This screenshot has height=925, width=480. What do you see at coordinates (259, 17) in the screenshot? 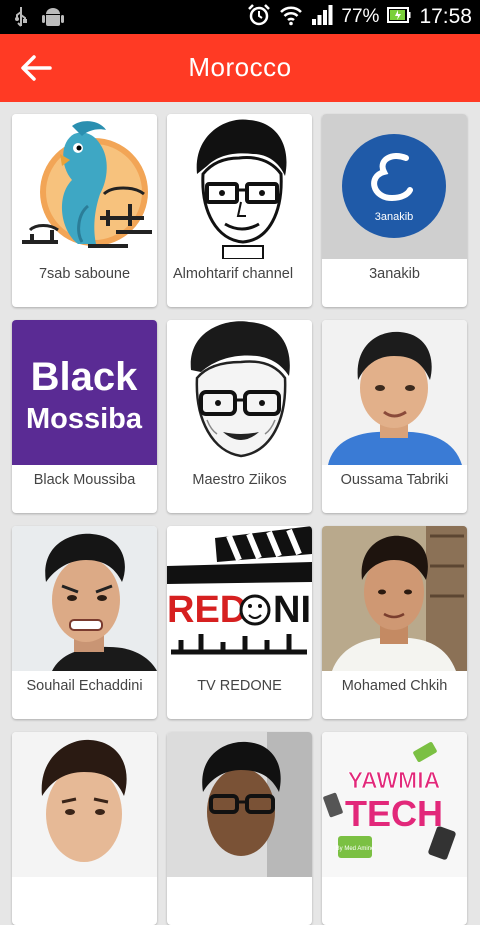
I see `alarm-icon` at bounding box center [259, 17].